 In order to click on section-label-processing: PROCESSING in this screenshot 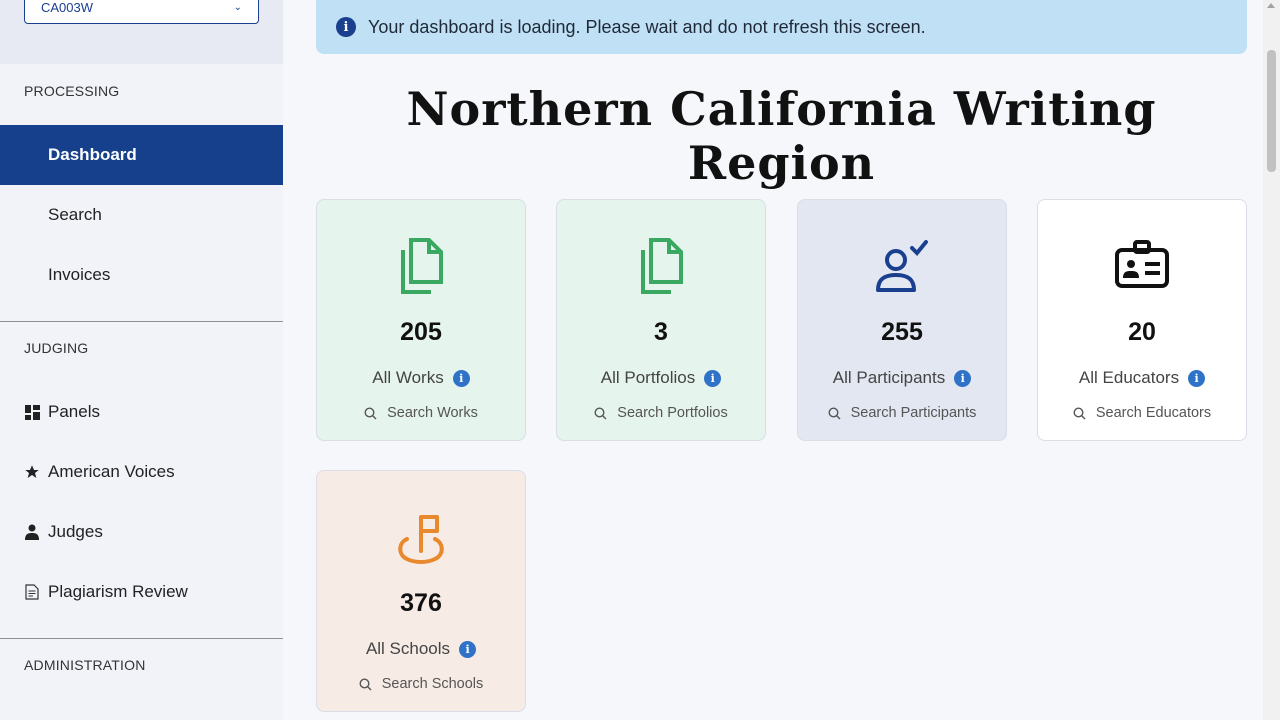, I will do `click(72, 91)`.